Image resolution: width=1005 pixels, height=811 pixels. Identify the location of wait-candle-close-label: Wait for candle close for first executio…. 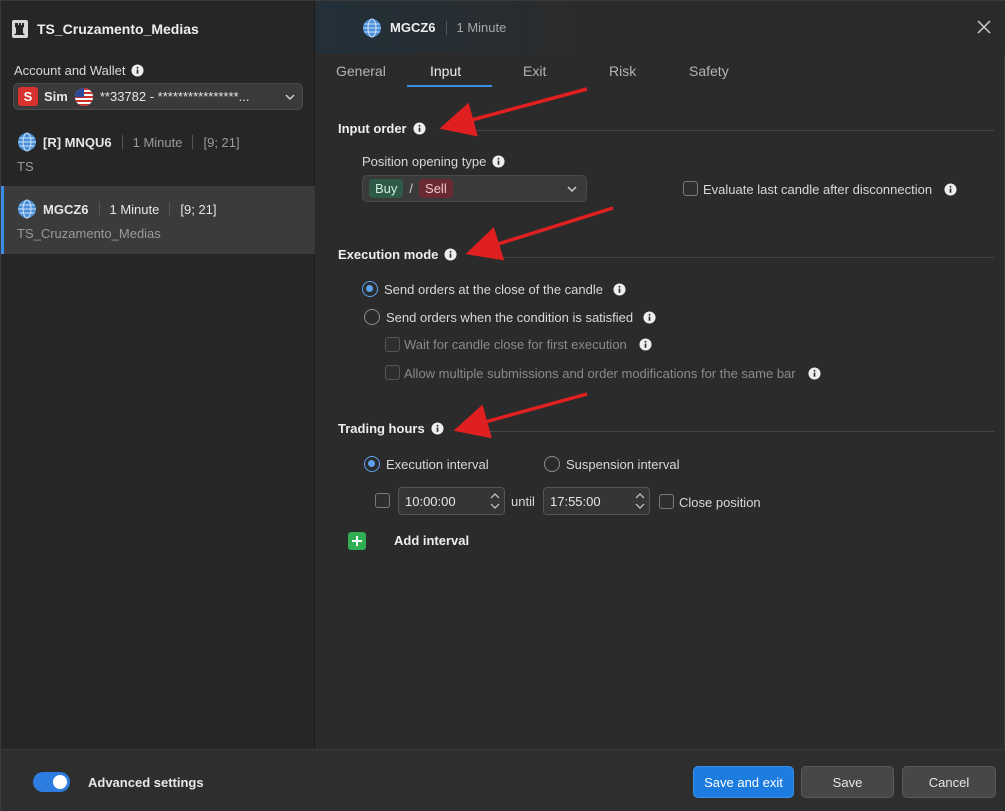
(528, 344).